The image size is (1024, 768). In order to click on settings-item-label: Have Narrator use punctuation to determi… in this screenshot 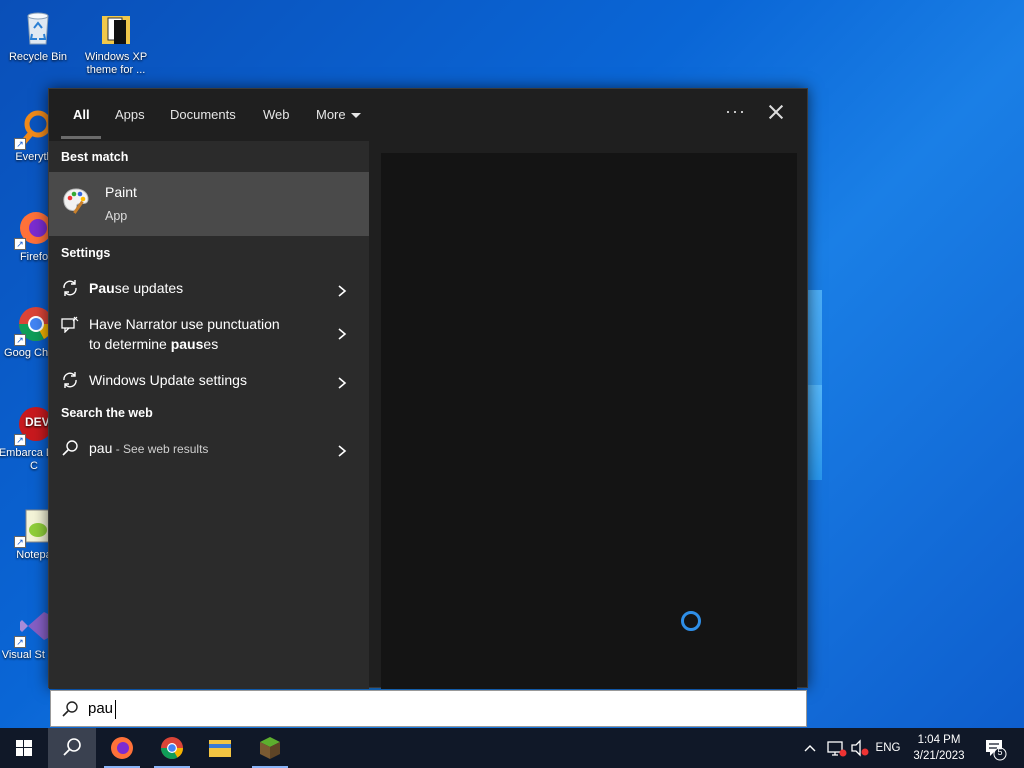, I will do `click(184, 334)`.